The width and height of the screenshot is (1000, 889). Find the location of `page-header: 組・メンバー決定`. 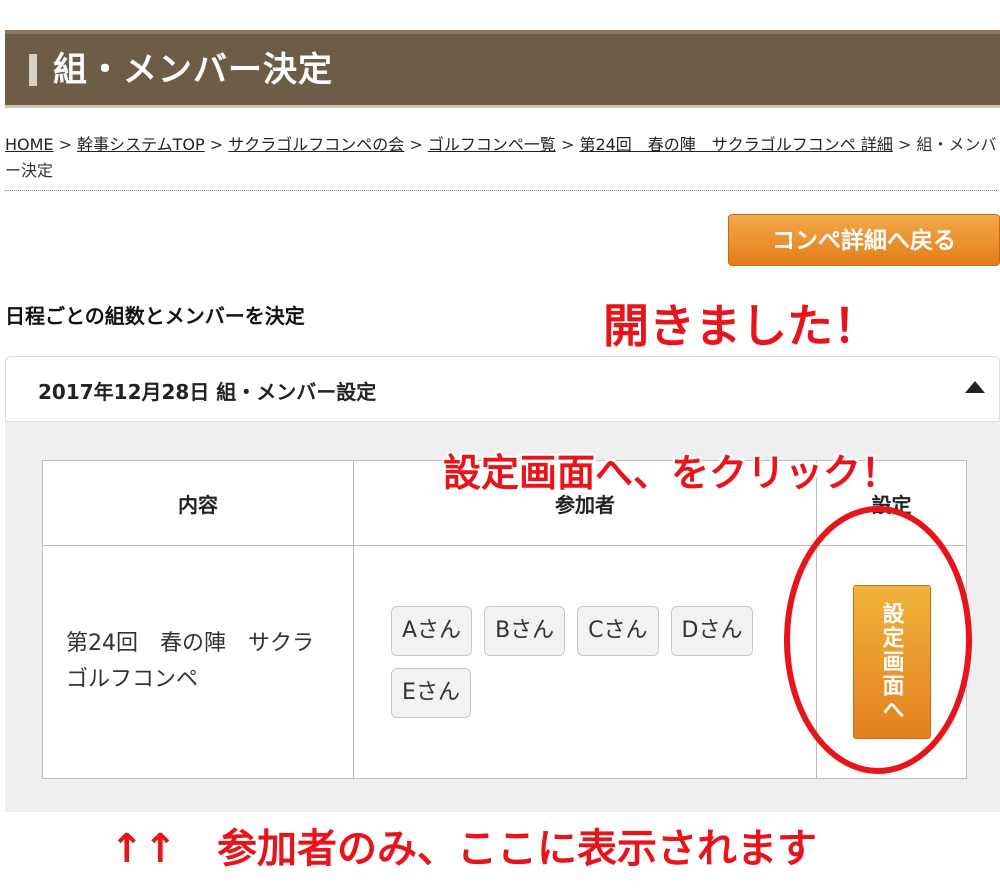

page-header: 組・メンバー決定 is located at coordinates (502, 69).